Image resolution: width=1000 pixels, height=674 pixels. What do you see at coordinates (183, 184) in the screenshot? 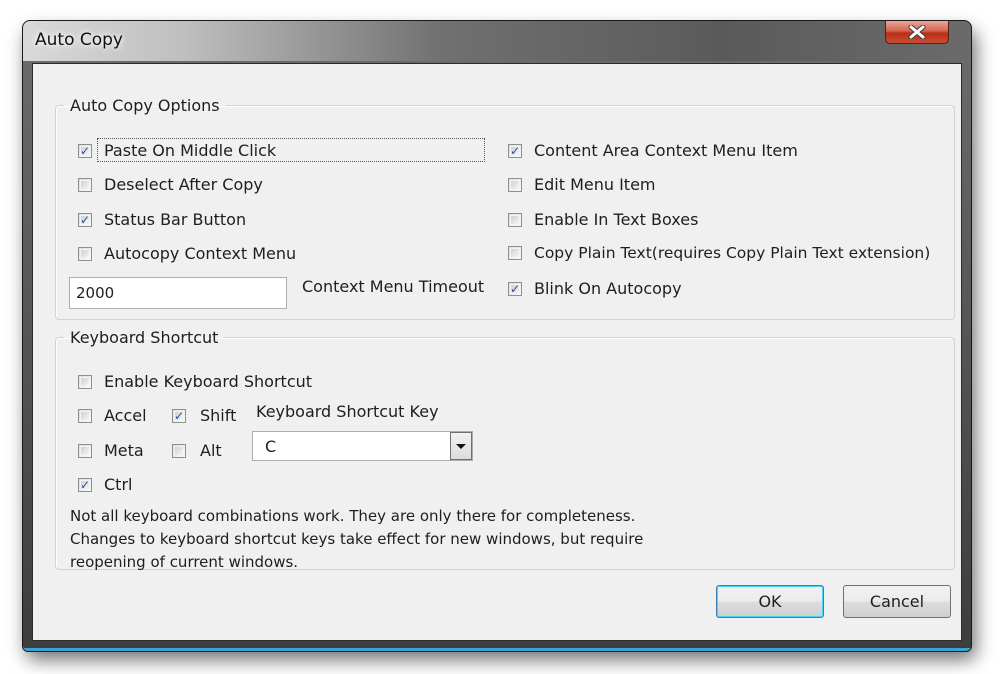
I see `checkbox-label: Deselect After Copy` at bounding box center [183, 184].